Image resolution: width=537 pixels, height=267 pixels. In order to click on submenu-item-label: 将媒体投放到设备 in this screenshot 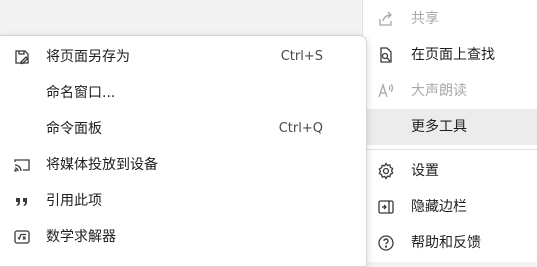, I will do `click(102, 165)`.